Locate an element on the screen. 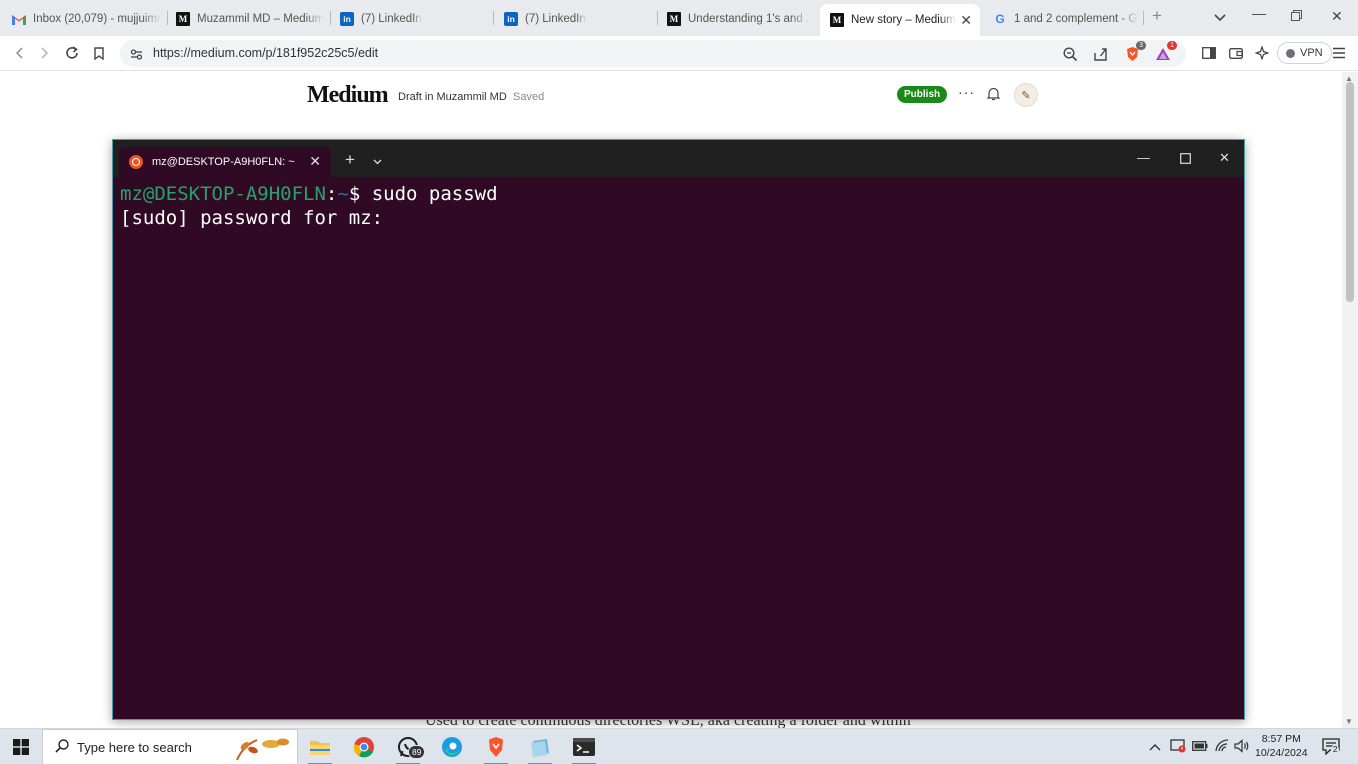 This screenshot has width=1358, height=764. terminal-maximize-icon is located at coordinates (1185, 159).